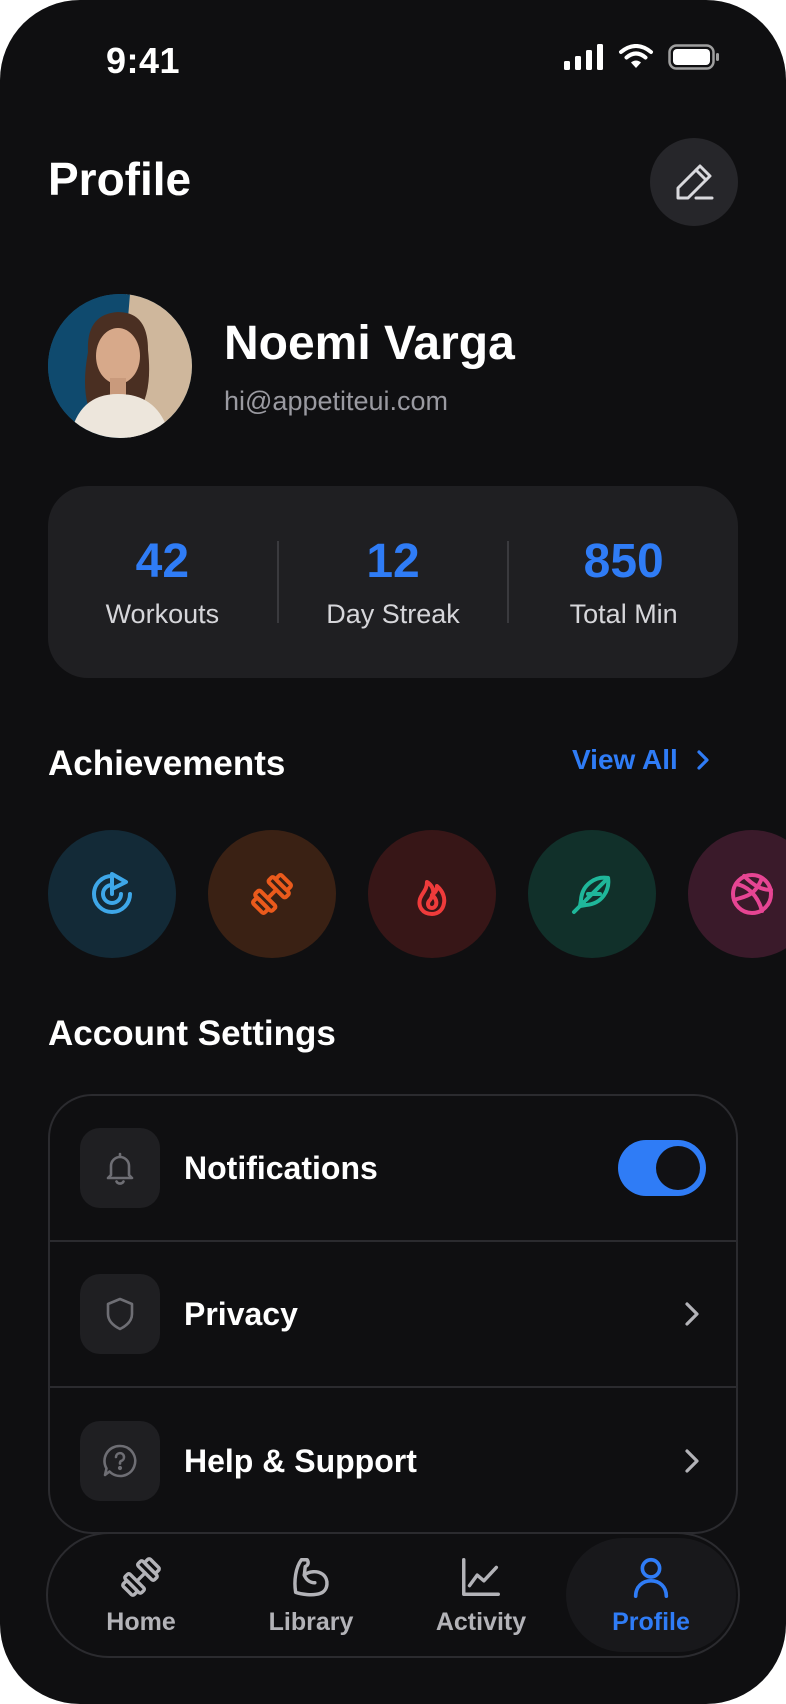  I want to click on target-icon, so click(112, 893).